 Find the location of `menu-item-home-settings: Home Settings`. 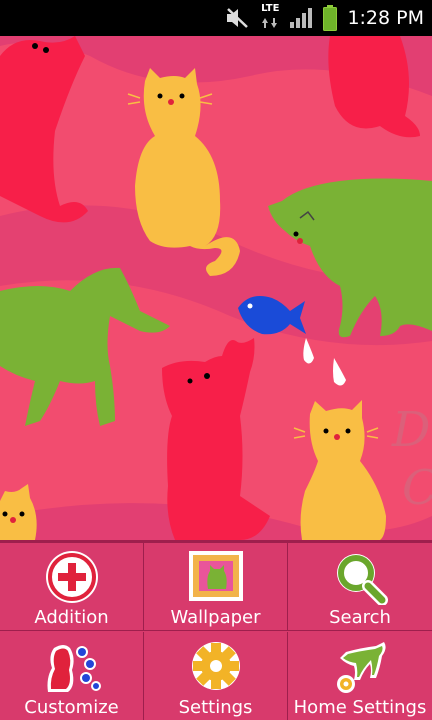

menu-item-home-settings: Home Settings is located at coordinates (360, 676).